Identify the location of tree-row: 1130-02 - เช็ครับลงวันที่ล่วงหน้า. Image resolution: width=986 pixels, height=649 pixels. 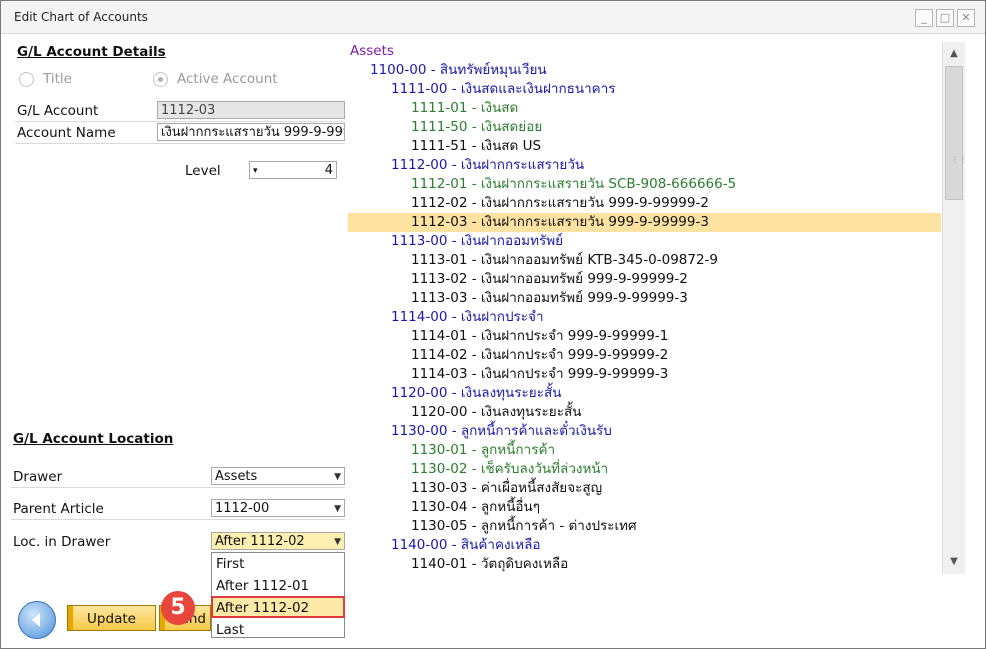
(644, 469).